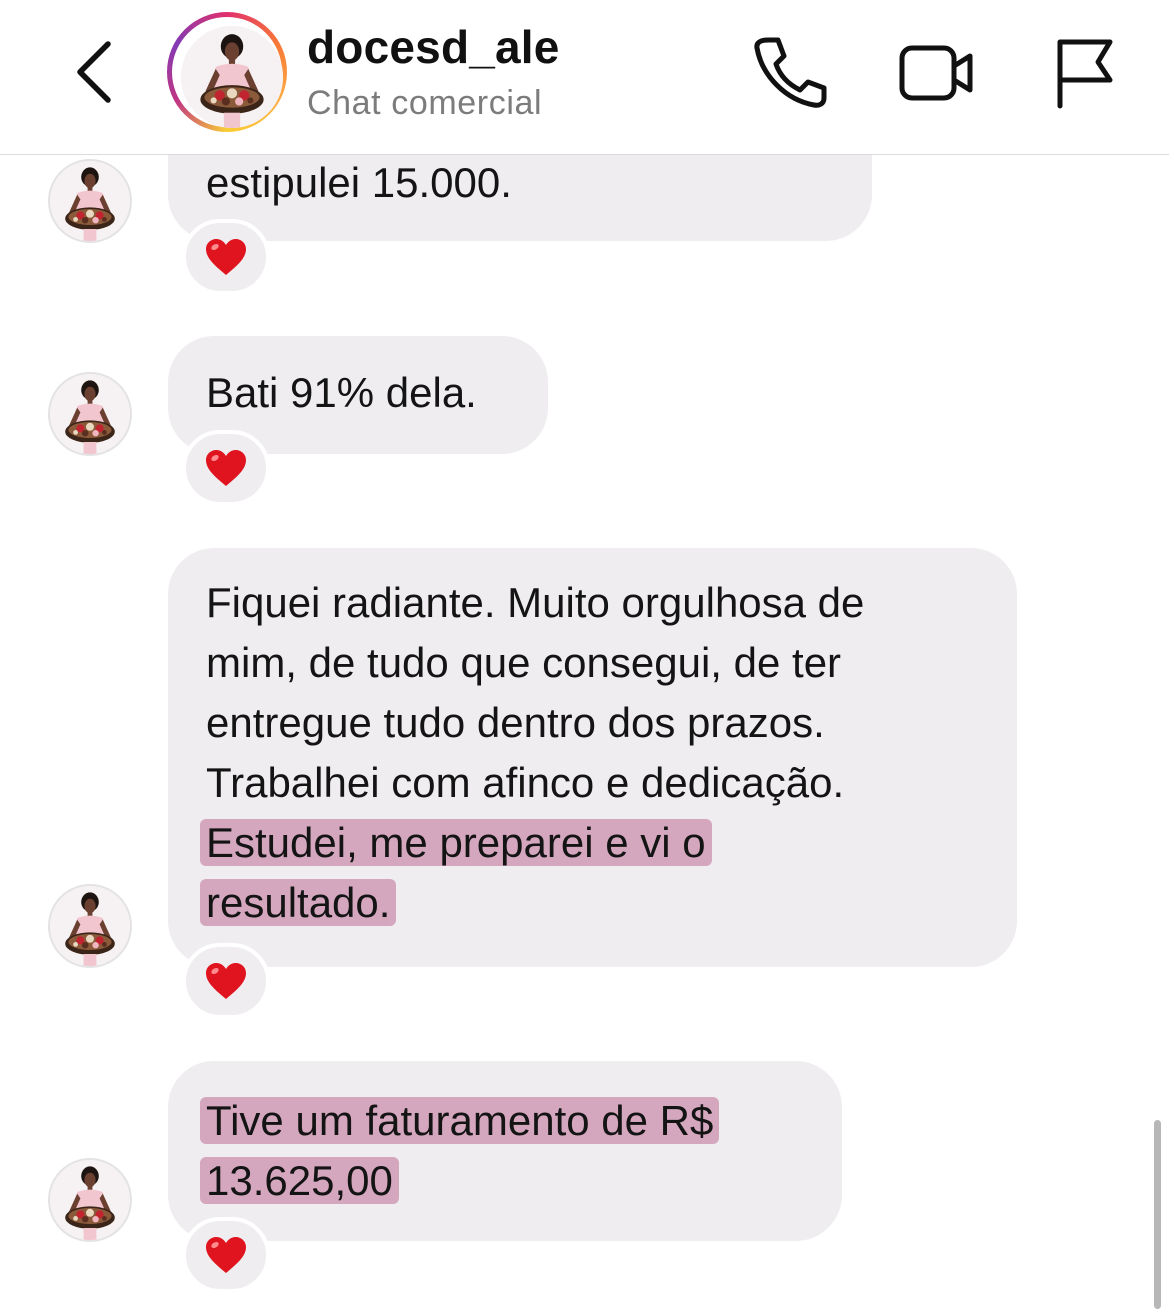  Describe the element at coordinates (505, 1151) in the screenshot. I see `message-bubble: Tive um faturamento de R$ 13.625,00` at that location.